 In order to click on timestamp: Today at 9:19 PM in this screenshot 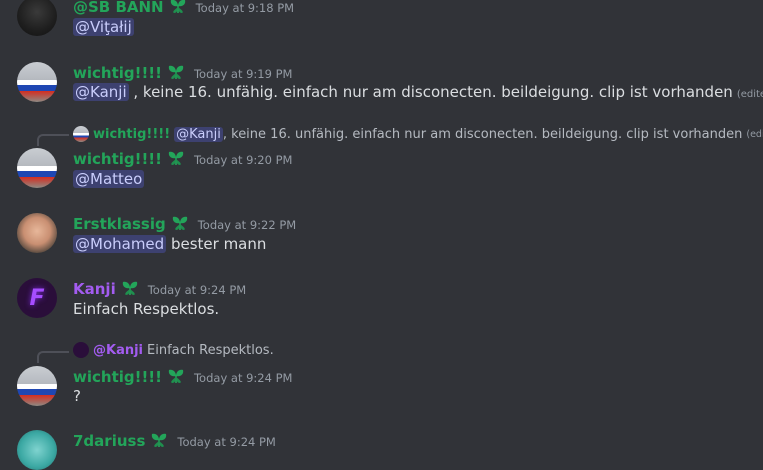, I will do `click(243, 74)`.